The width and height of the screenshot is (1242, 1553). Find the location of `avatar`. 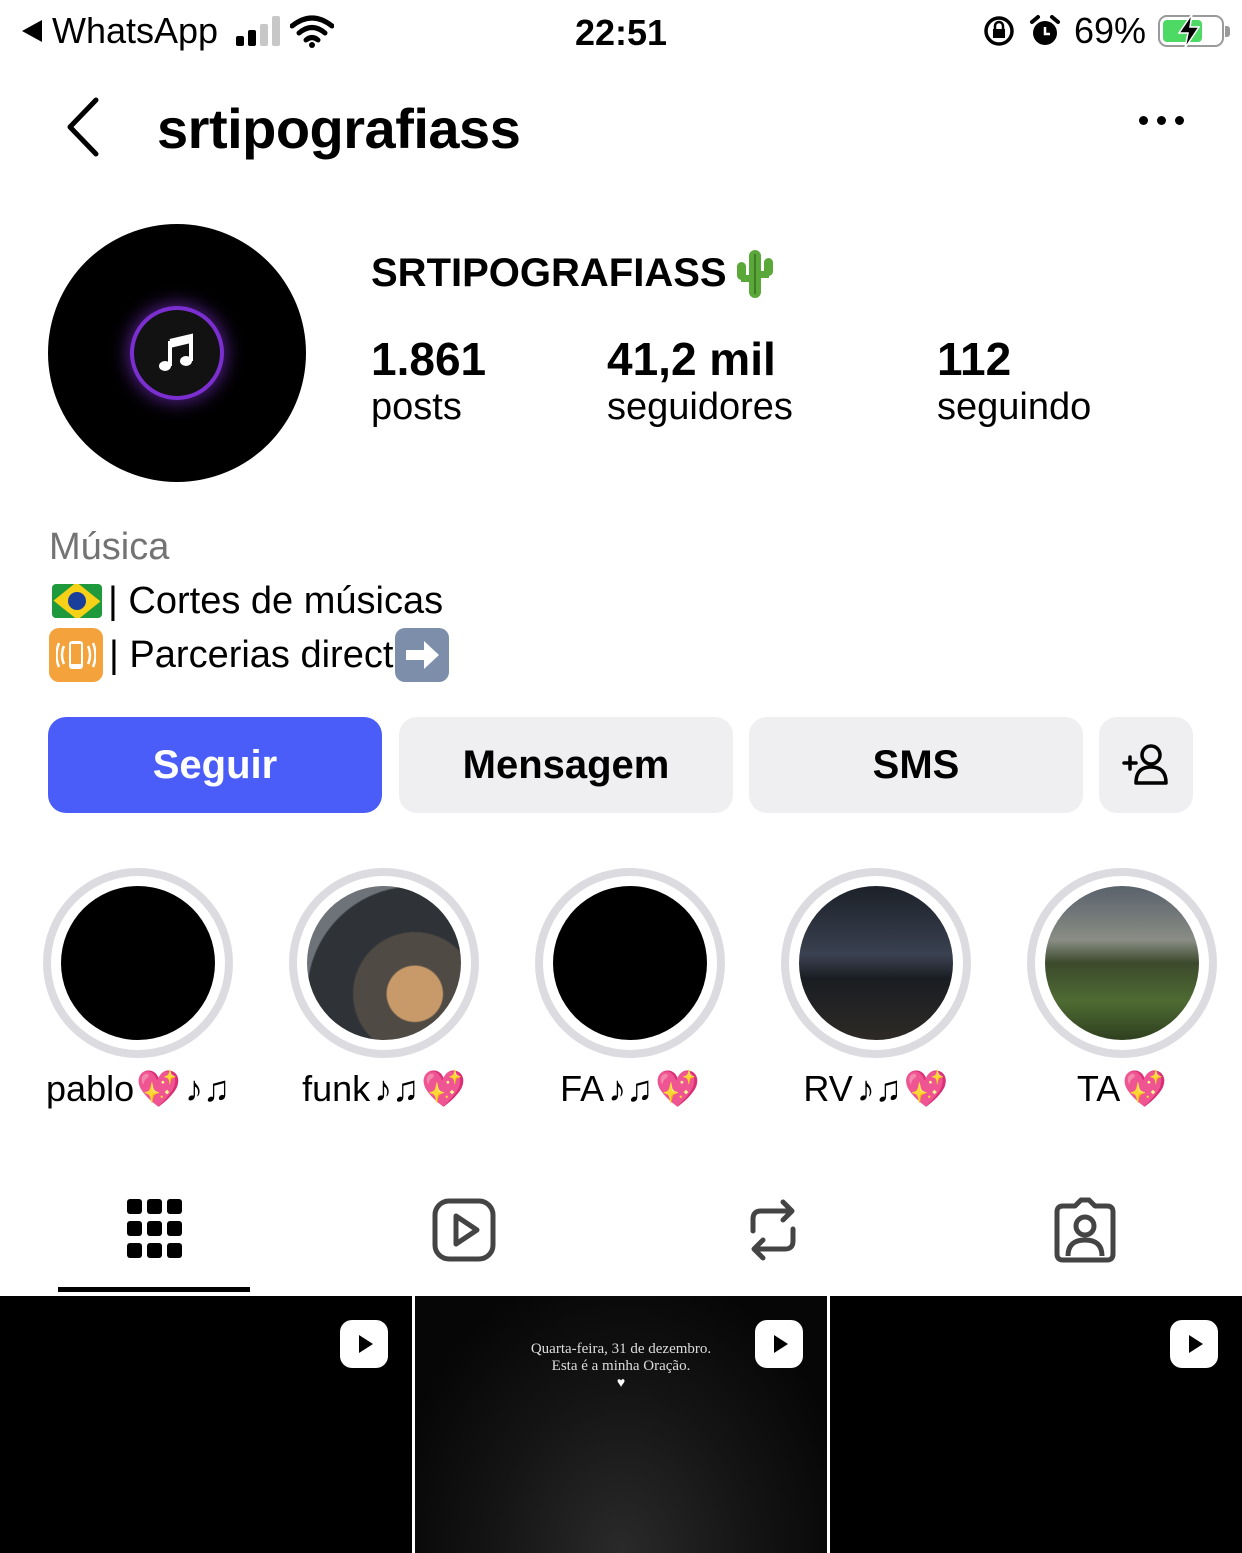

avatar is located at coordinates (177, 353).